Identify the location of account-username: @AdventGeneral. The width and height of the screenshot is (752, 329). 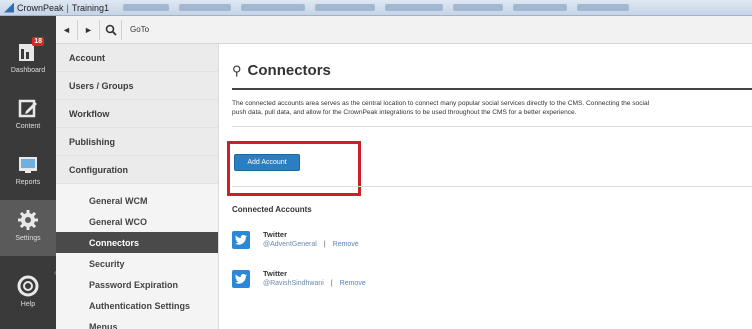
(290, 244).